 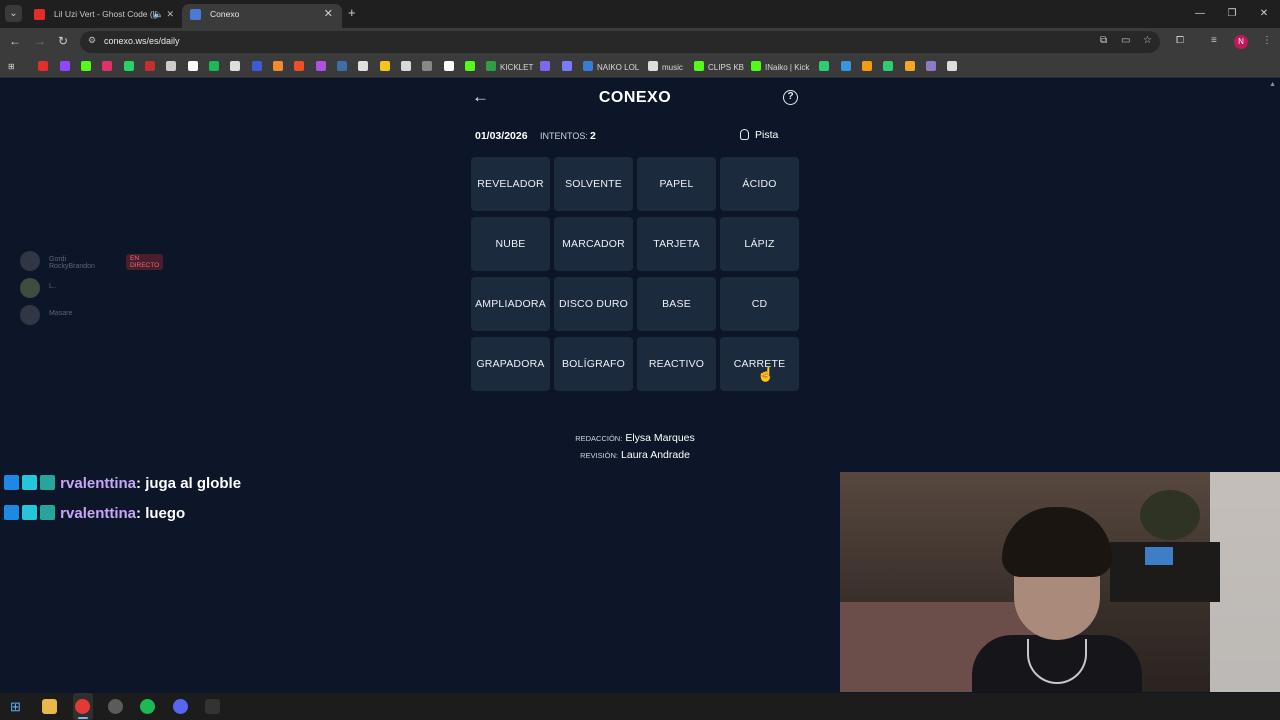 I want to click on word-card: ÁCIDO, so click(x=759, y=184).